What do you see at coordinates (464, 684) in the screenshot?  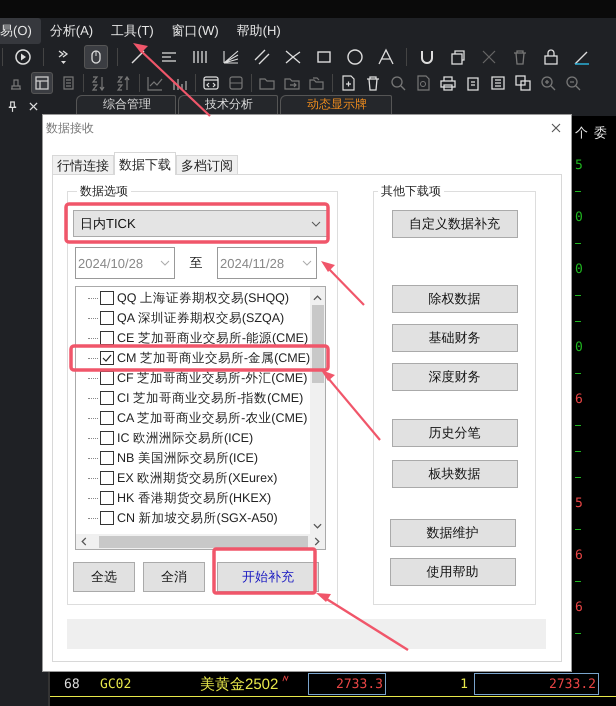 I see `table-cell-text: 1` at bounding box center [464, 684].